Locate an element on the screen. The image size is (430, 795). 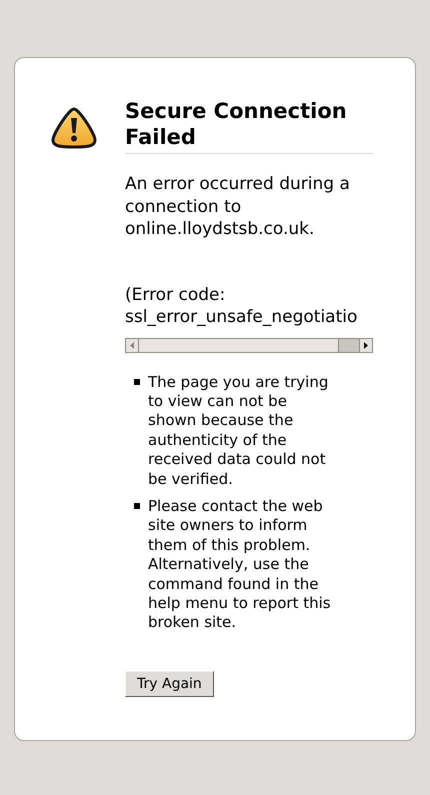
error-code: ssl_error_unsafe_negotiatio is located at coordinates (241, 317).